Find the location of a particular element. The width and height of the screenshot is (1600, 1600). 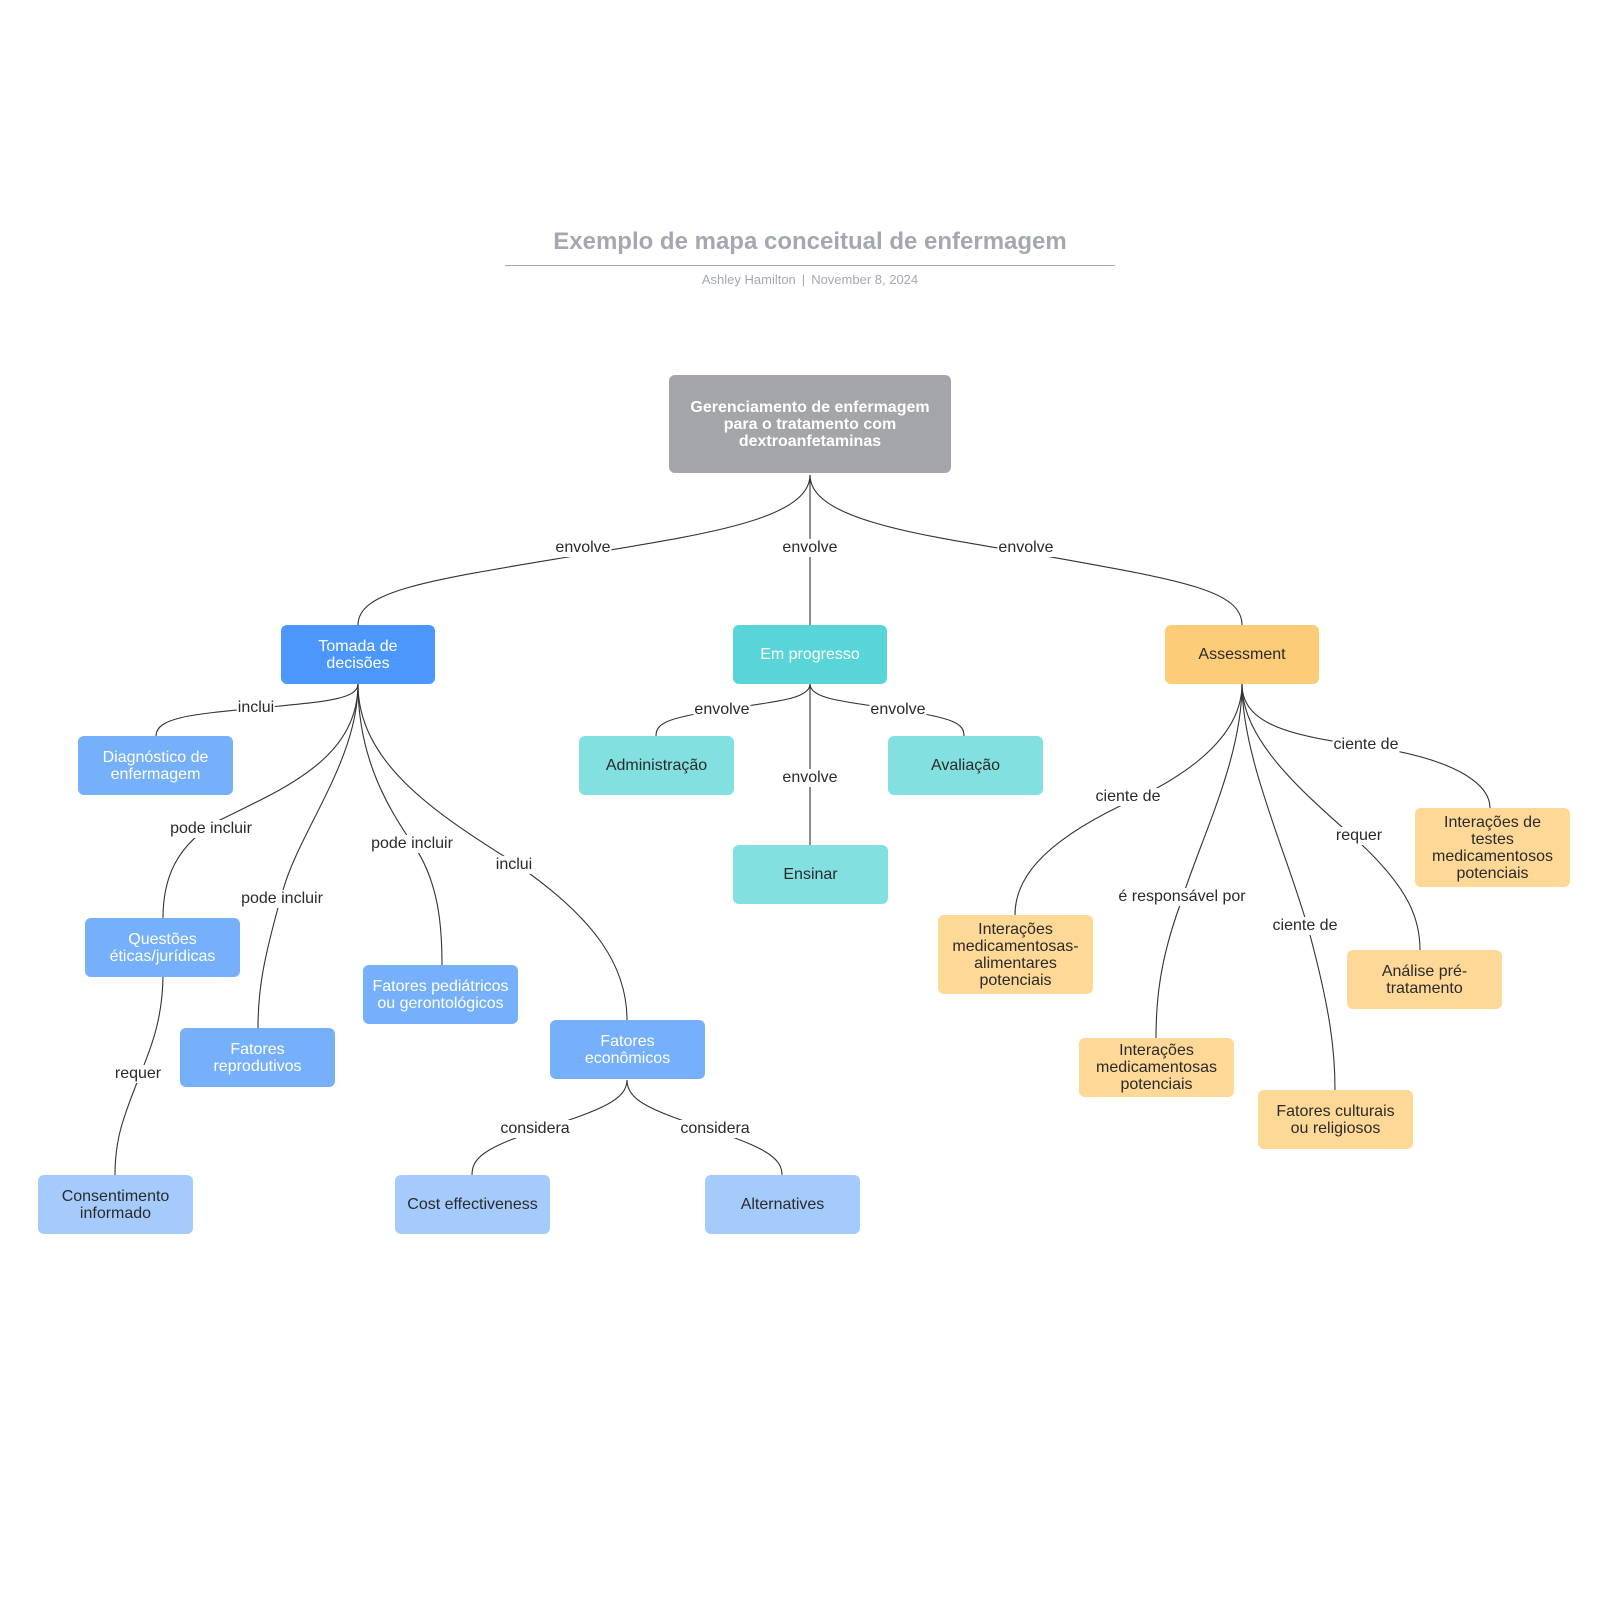

node-label: Consentimento informado is located at coordinates (115, 1204).